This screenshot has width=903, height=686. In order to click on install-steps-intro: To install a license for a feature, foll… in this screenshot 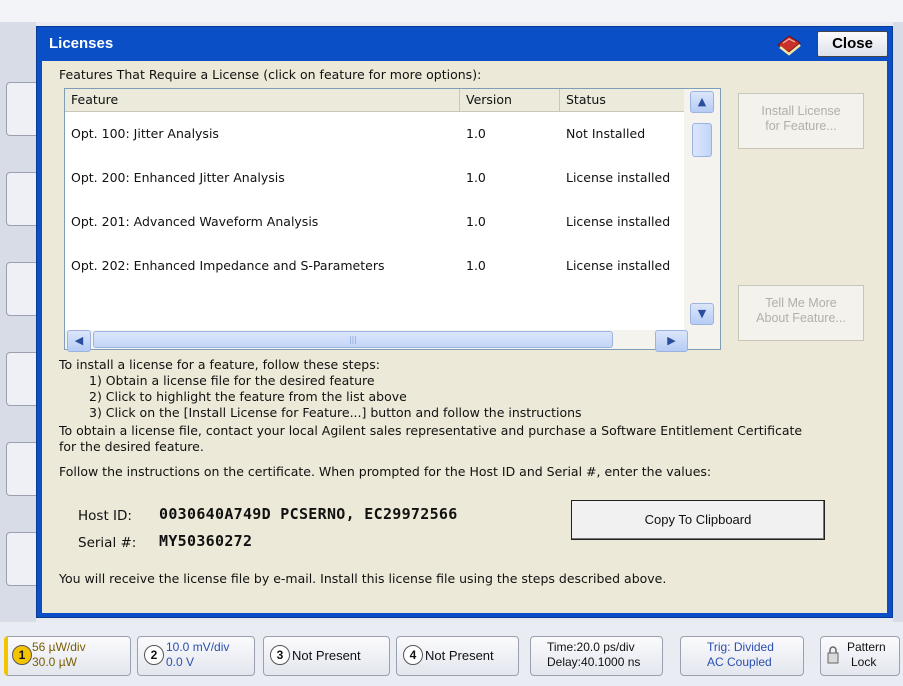, I will do `click(219, 364)`.